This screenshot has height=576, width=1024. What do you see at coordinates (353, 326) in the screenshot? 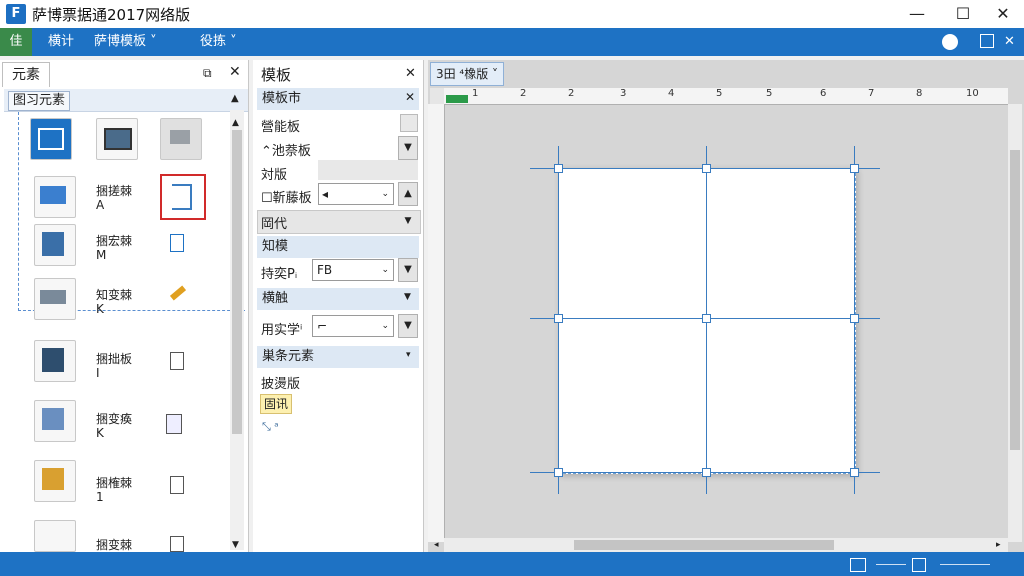
I see `template-combo: ⌐ ⌄` at bounding box center [353, 326].